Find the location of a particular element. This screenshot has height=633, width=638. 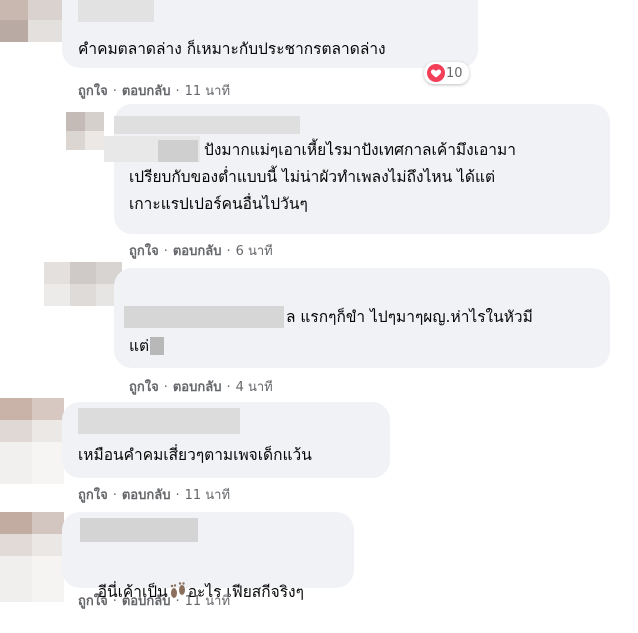

comment-timestamp: 6 นาที is located at coordinates (254, 250).